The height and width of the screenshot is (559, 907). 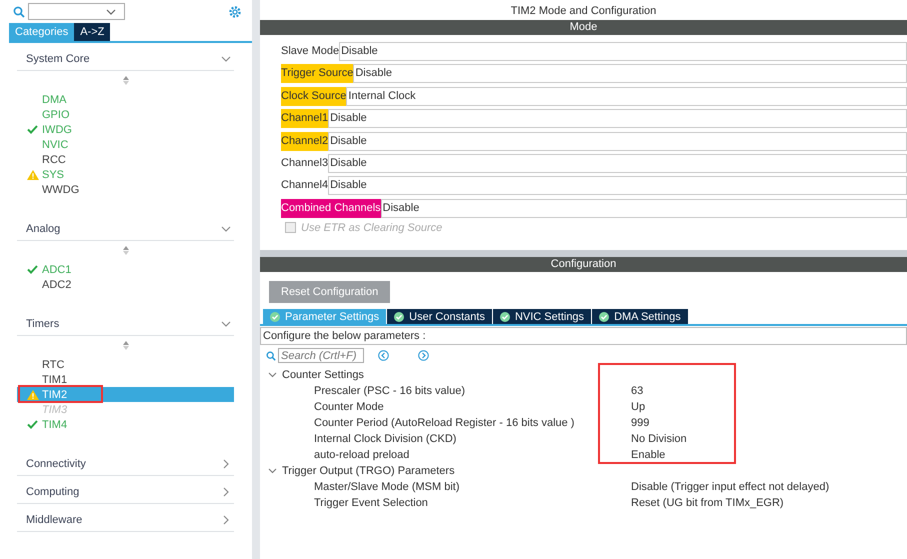 What do you see at coordinates (371, 228) in the screenshot?
I see `checkbox-label: Use ETR as Clearing Source` at bounding box center [371, 228].